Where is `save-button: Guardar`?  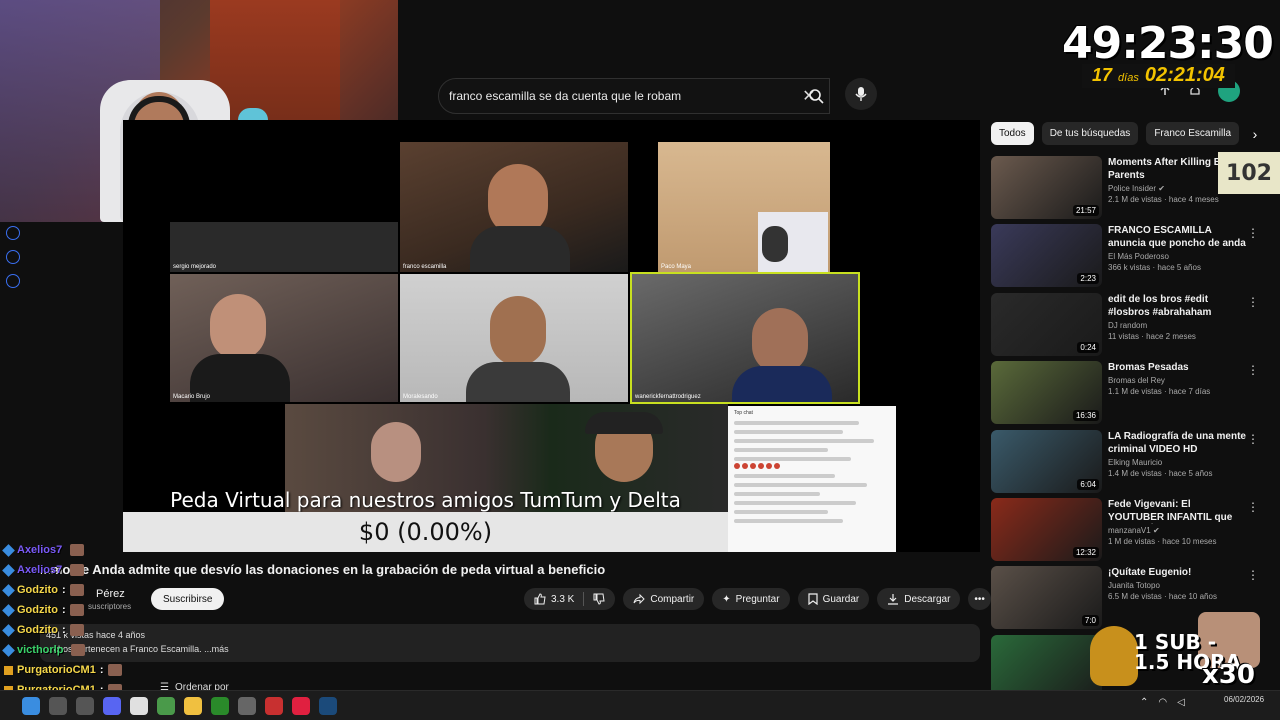 save-button: Guardar is located at coordinates (833, 599).